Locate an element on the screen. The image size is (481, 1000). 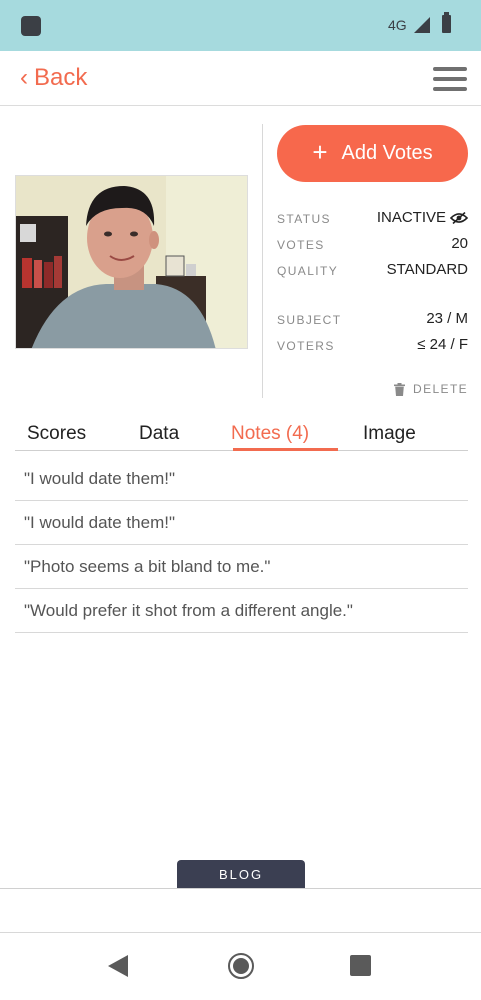
subject-label: SUBJECT is located at coordinates (309, 320).